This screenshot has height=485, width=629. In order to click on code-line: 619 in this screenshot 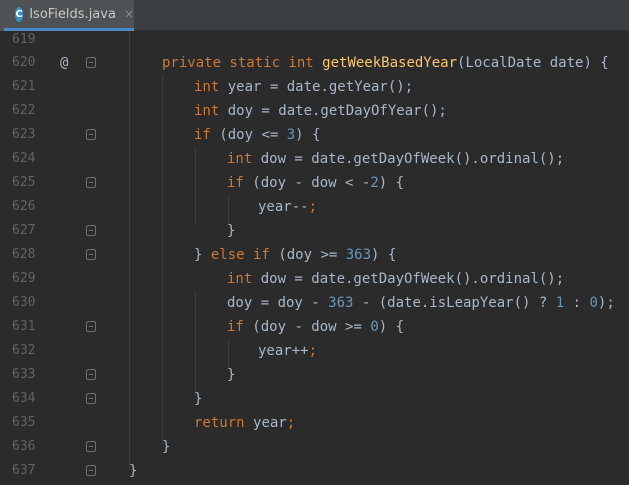, I will do `click(314, 40)`.